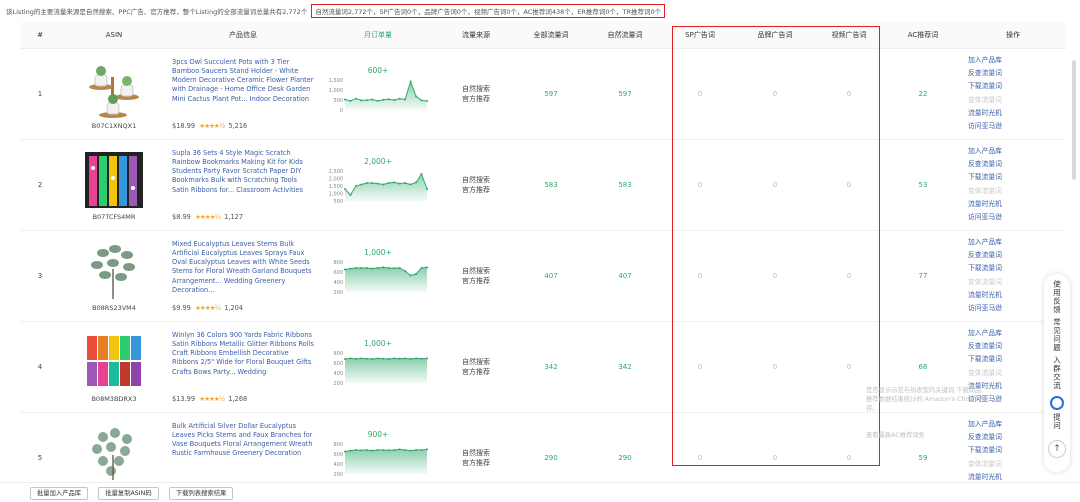 The width and height of the screenshot is (1080, 502). I want to click on all-keywords-count: 407, so click(551, 275).